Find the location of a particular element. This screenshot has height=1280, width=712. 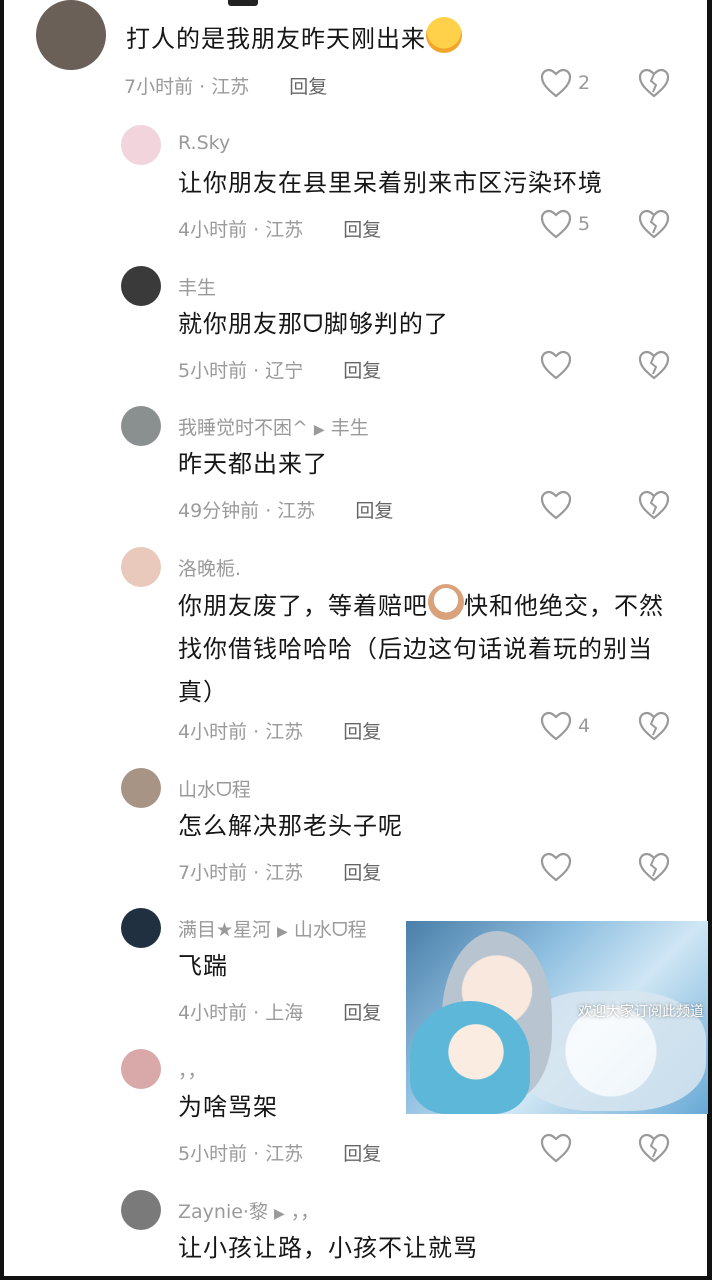

comment-meta: 5小时前 · 江苏 回复 is located at coordinates (279, 1152).